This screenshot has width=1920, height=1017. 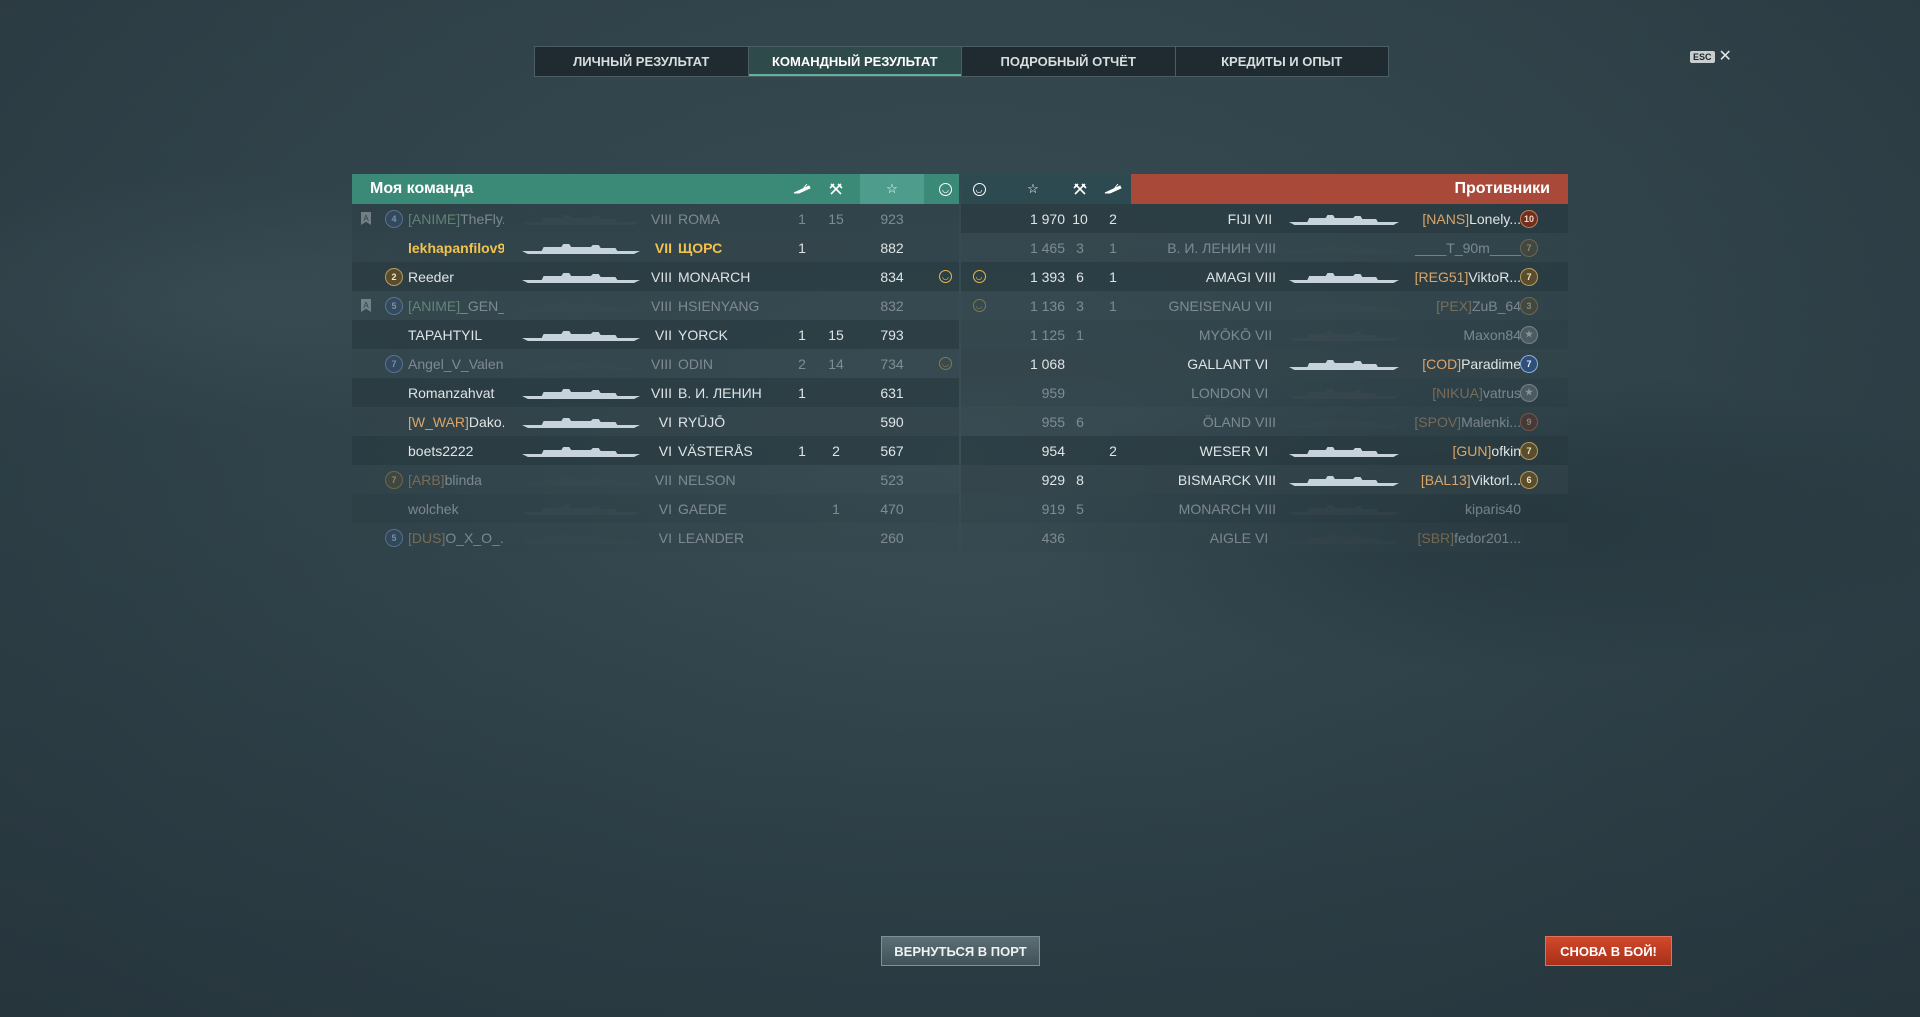 What do you see at coordinates (855, 61) in the screenshot?
I see `tab-team-result: КОМАНДНЫЙ РЕЗУЛЬТАТ` at bounding box center [855, 61].